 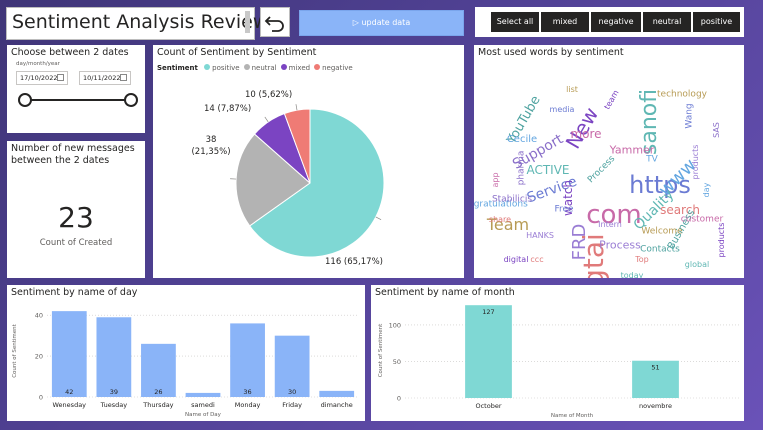 I want to click on end-date-handle, so click(x=131, y=100).